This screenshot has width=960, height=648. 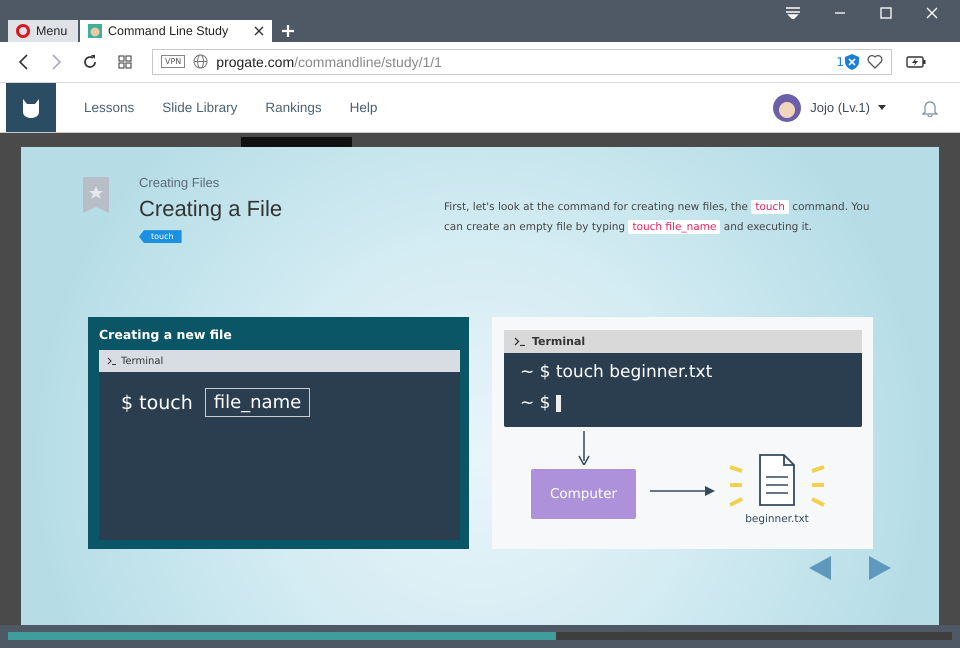 I want to click on caret-icon, so click(x=882, y=107).